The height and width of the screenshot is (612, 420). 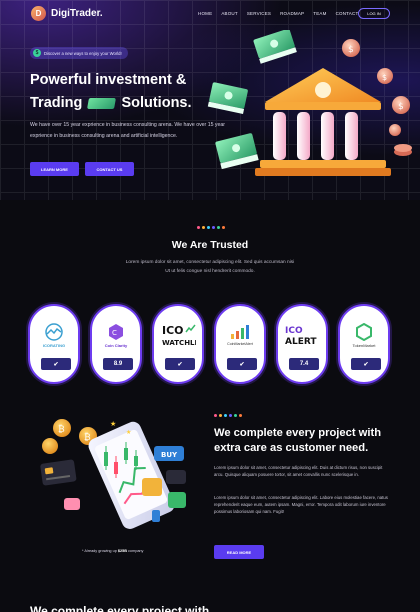 What do you see at coordinates (210, 245) in the screenshot?
I see `trusted-title: We Are Trusted` at bounding box center [210, 245].